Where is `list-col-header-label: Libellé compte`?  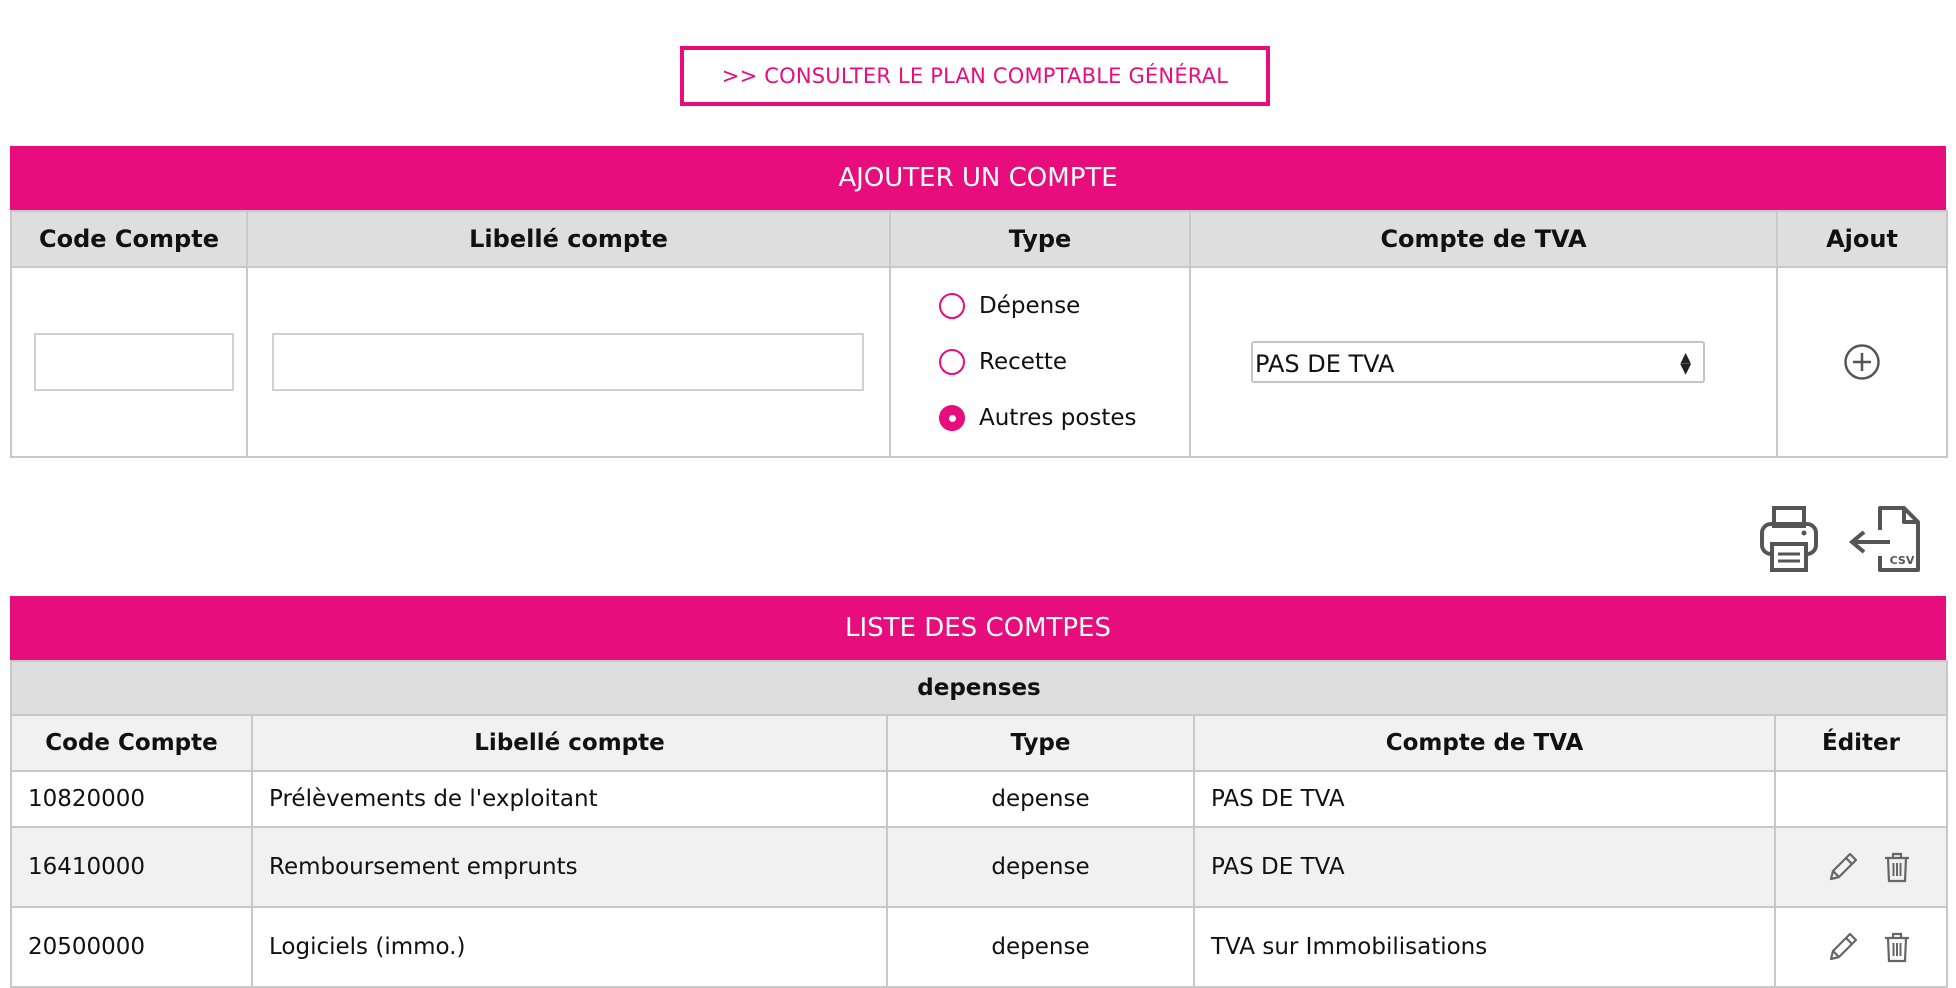 list-col-header-label: Libellé compte is located at coordinates (569, 743).